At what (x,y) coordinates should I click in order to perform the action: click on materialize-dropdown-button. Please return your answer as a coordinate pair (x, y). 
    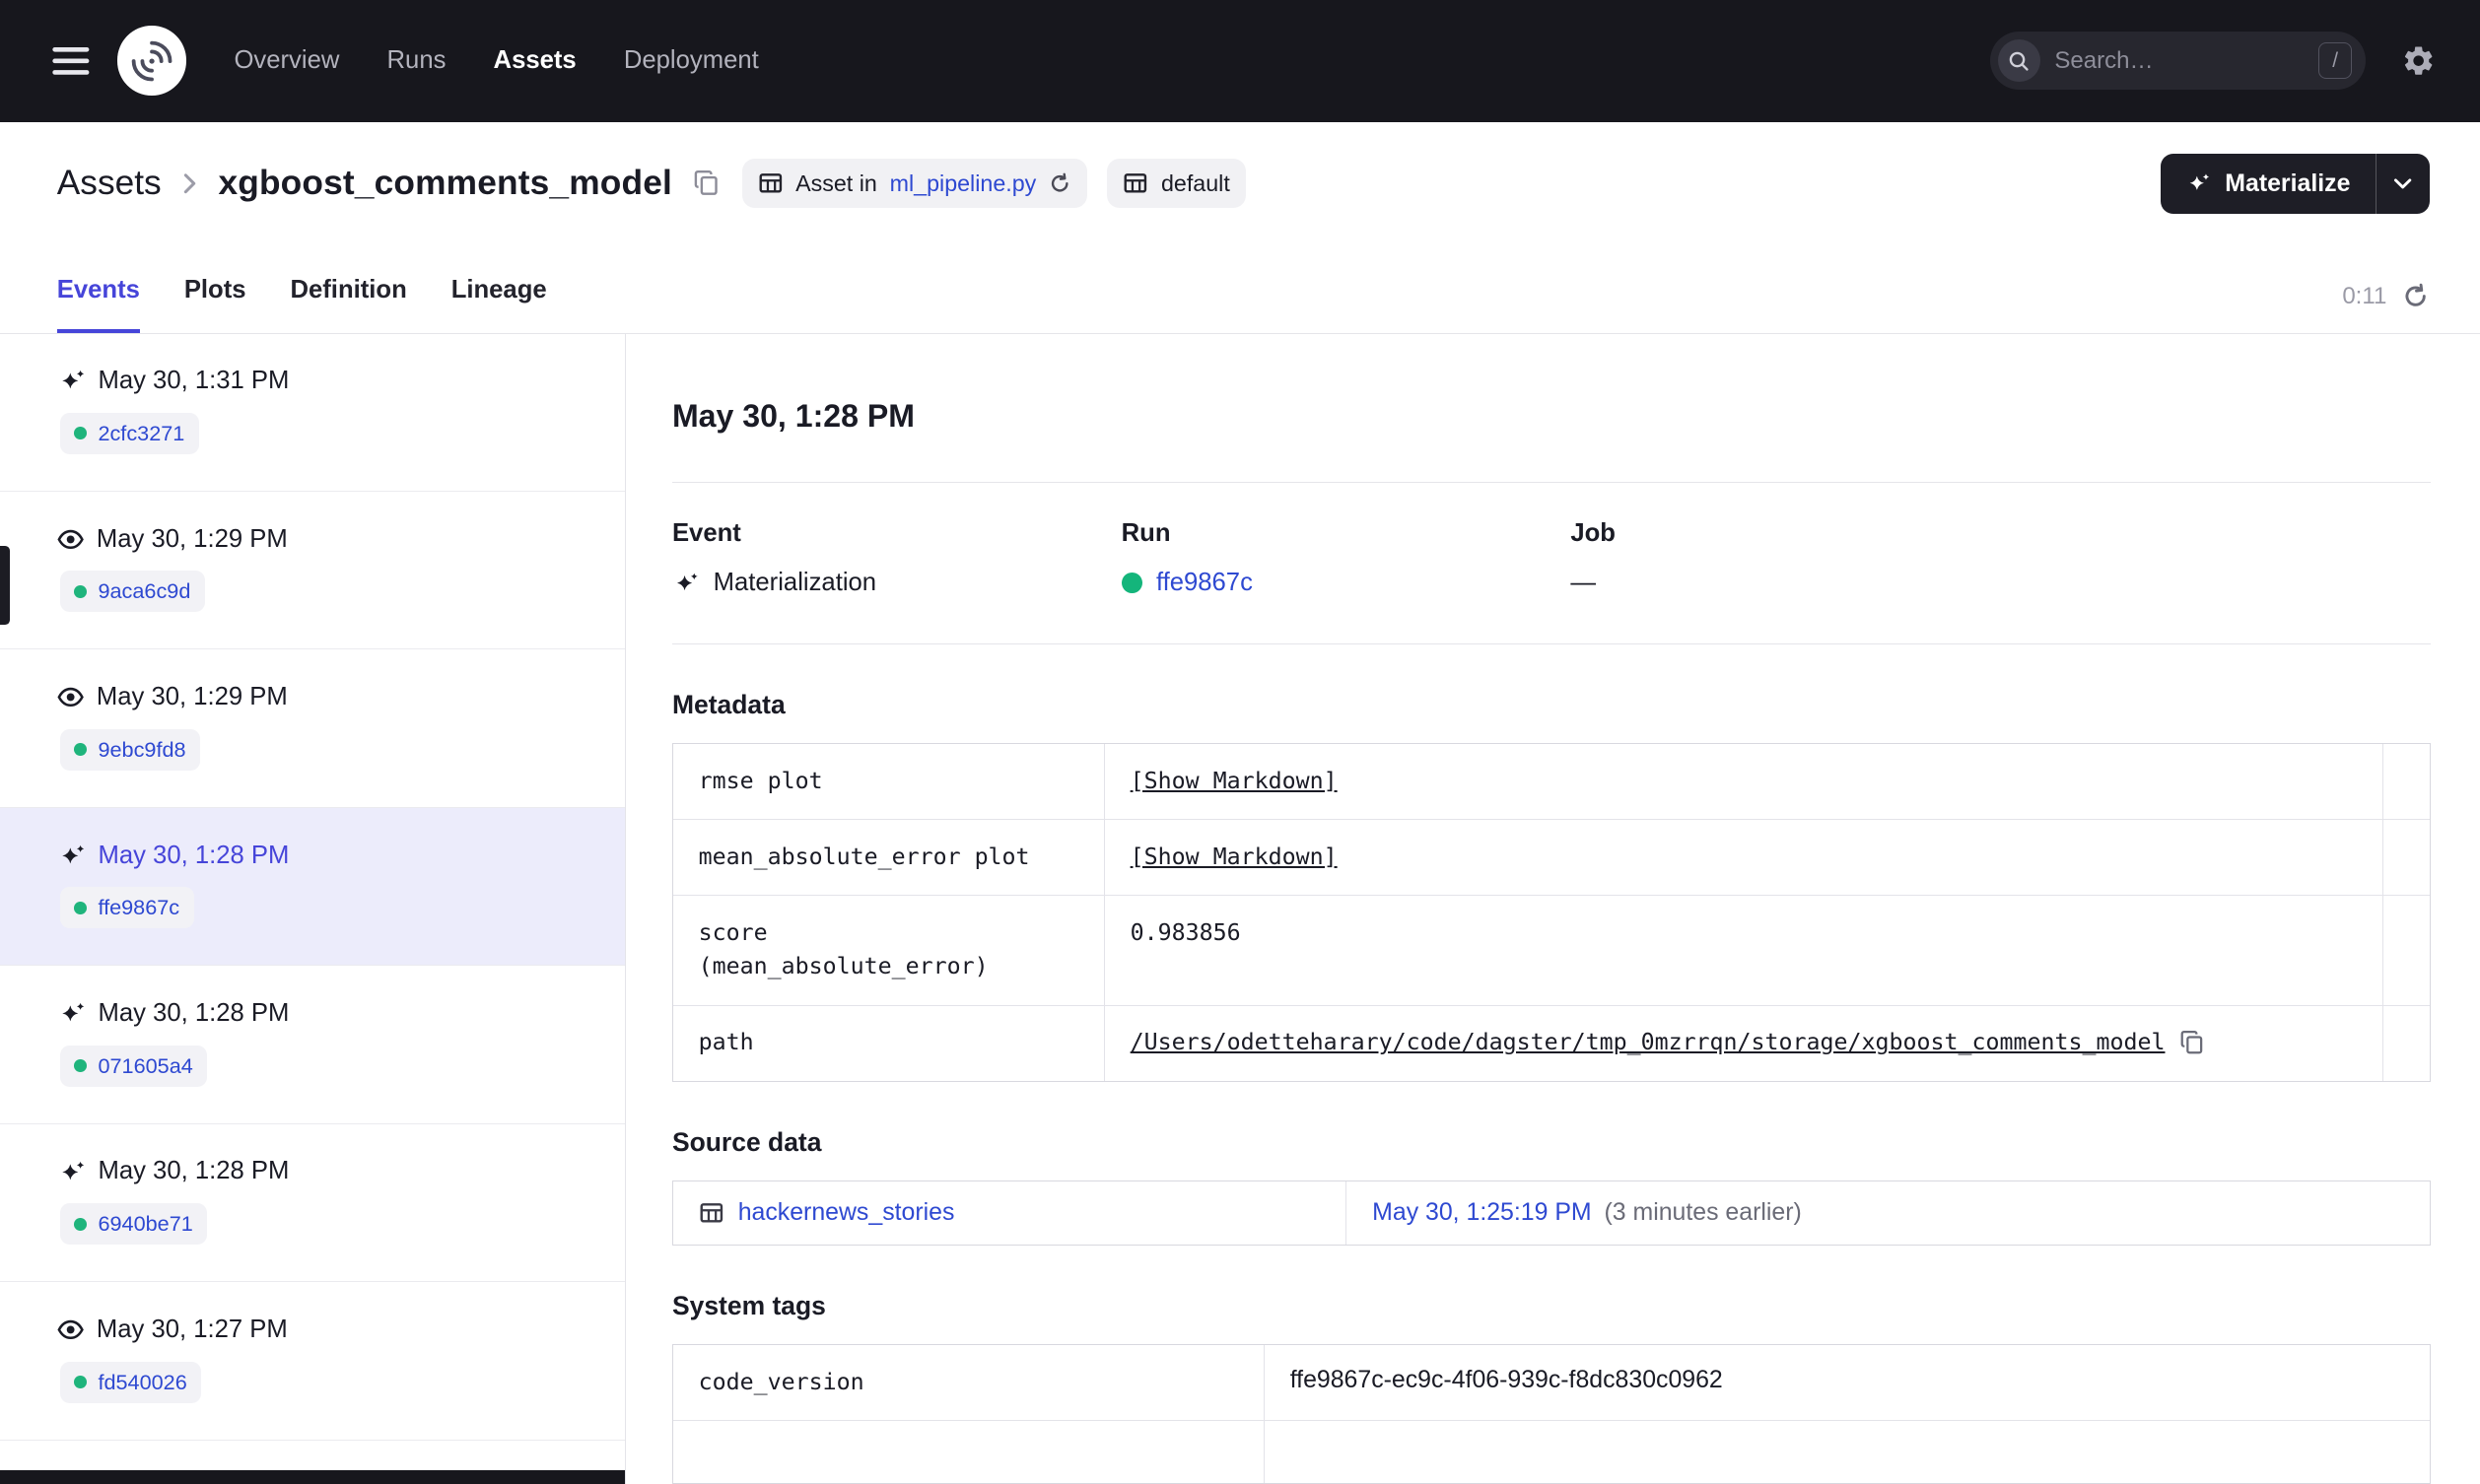
    Looking at the image, I should click on (2403, 183).